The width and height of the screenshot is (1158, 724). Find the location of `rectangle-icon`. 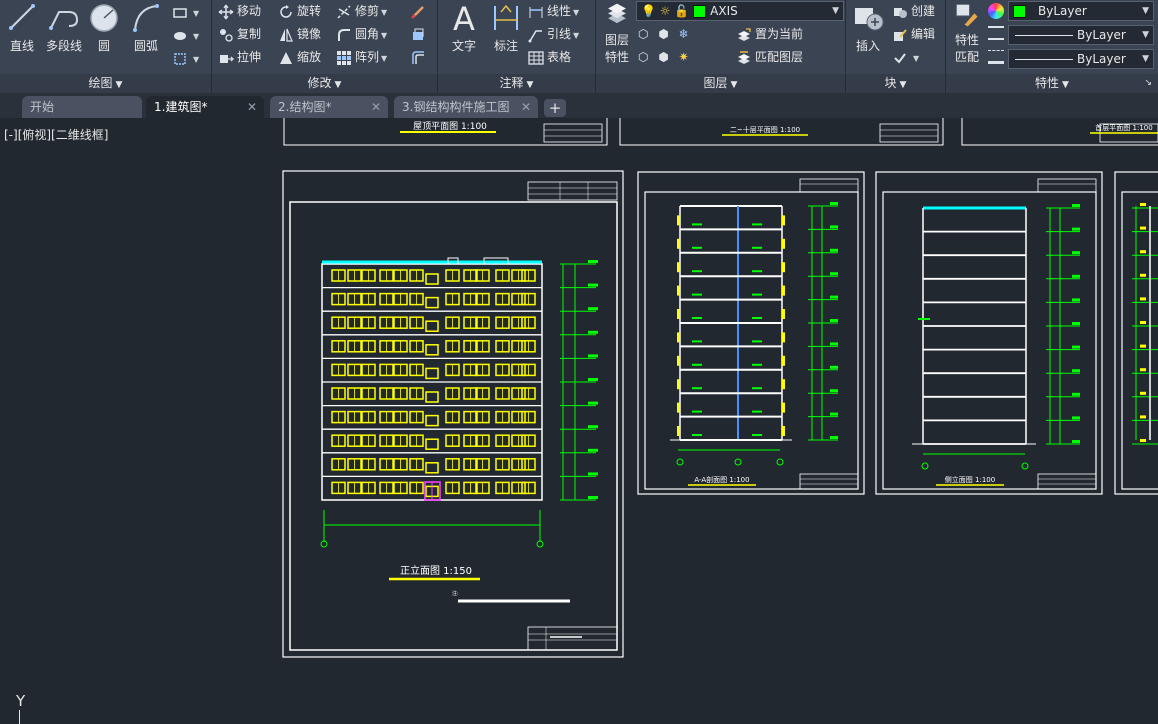

rectangle-icon is located at coordinates (180, 12).